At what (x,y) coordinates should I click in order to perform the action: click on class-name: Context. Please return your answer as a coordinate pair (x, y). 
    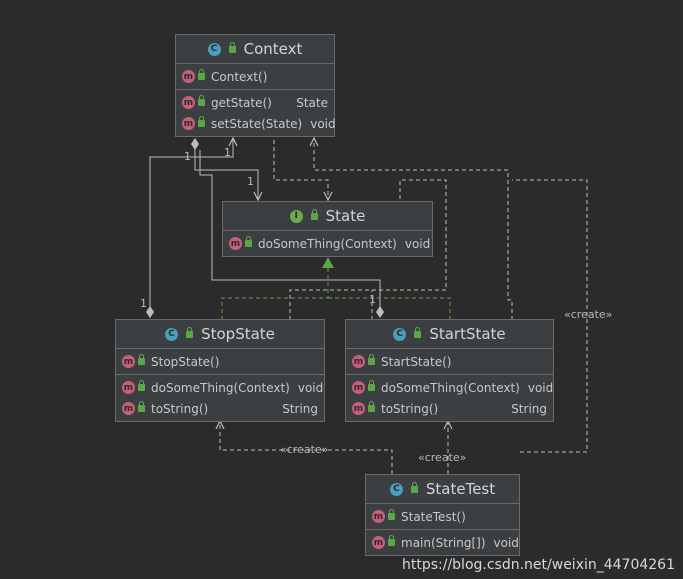
    Looking at the image, I should click on (273, 49).